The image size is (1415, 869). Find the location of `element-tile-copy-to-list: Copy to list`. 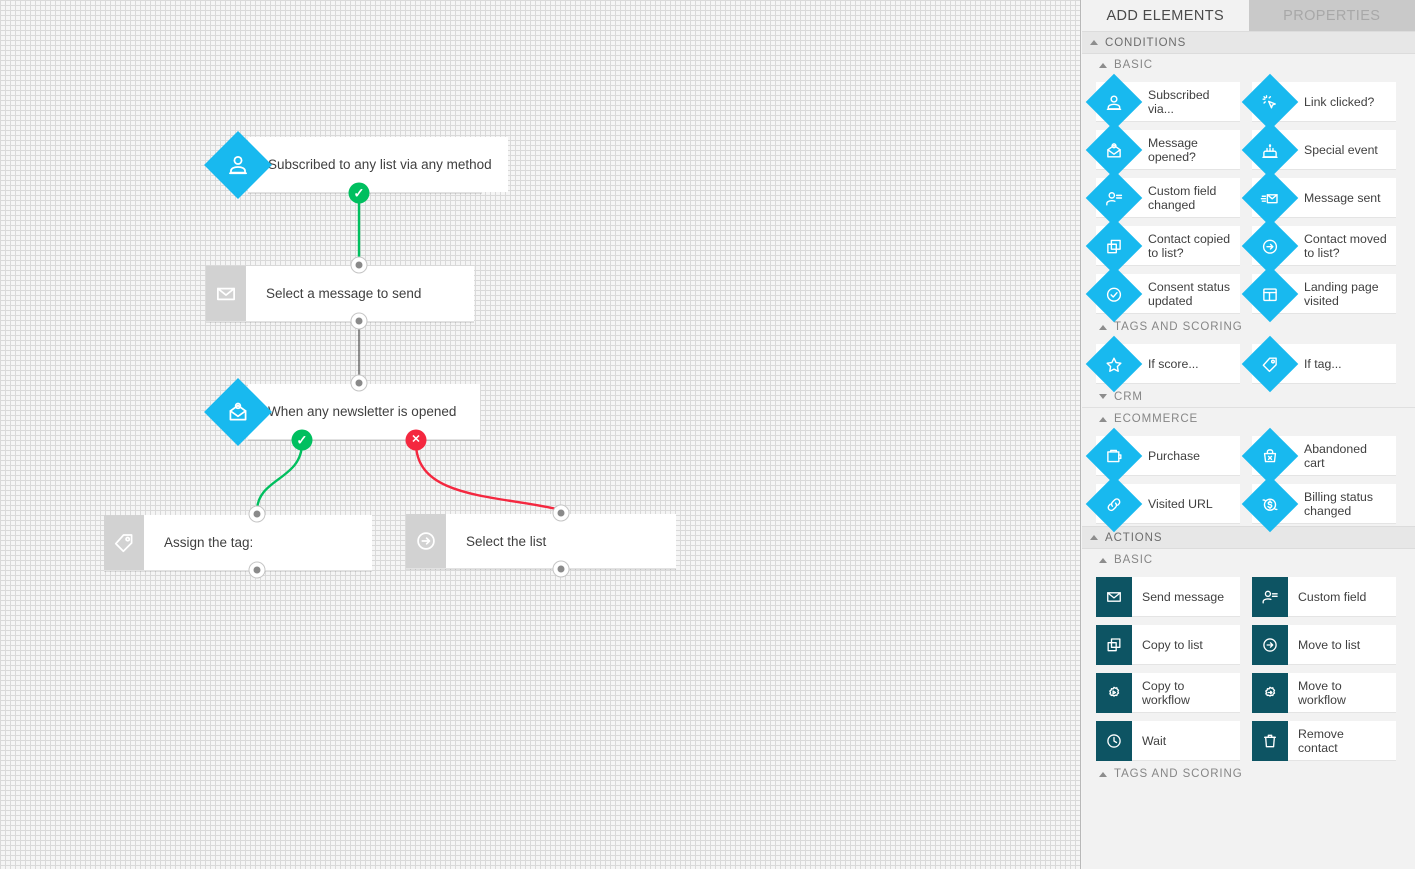

element-tile-copy-to-list: Copy to list is located at coordinates (1168, 645).